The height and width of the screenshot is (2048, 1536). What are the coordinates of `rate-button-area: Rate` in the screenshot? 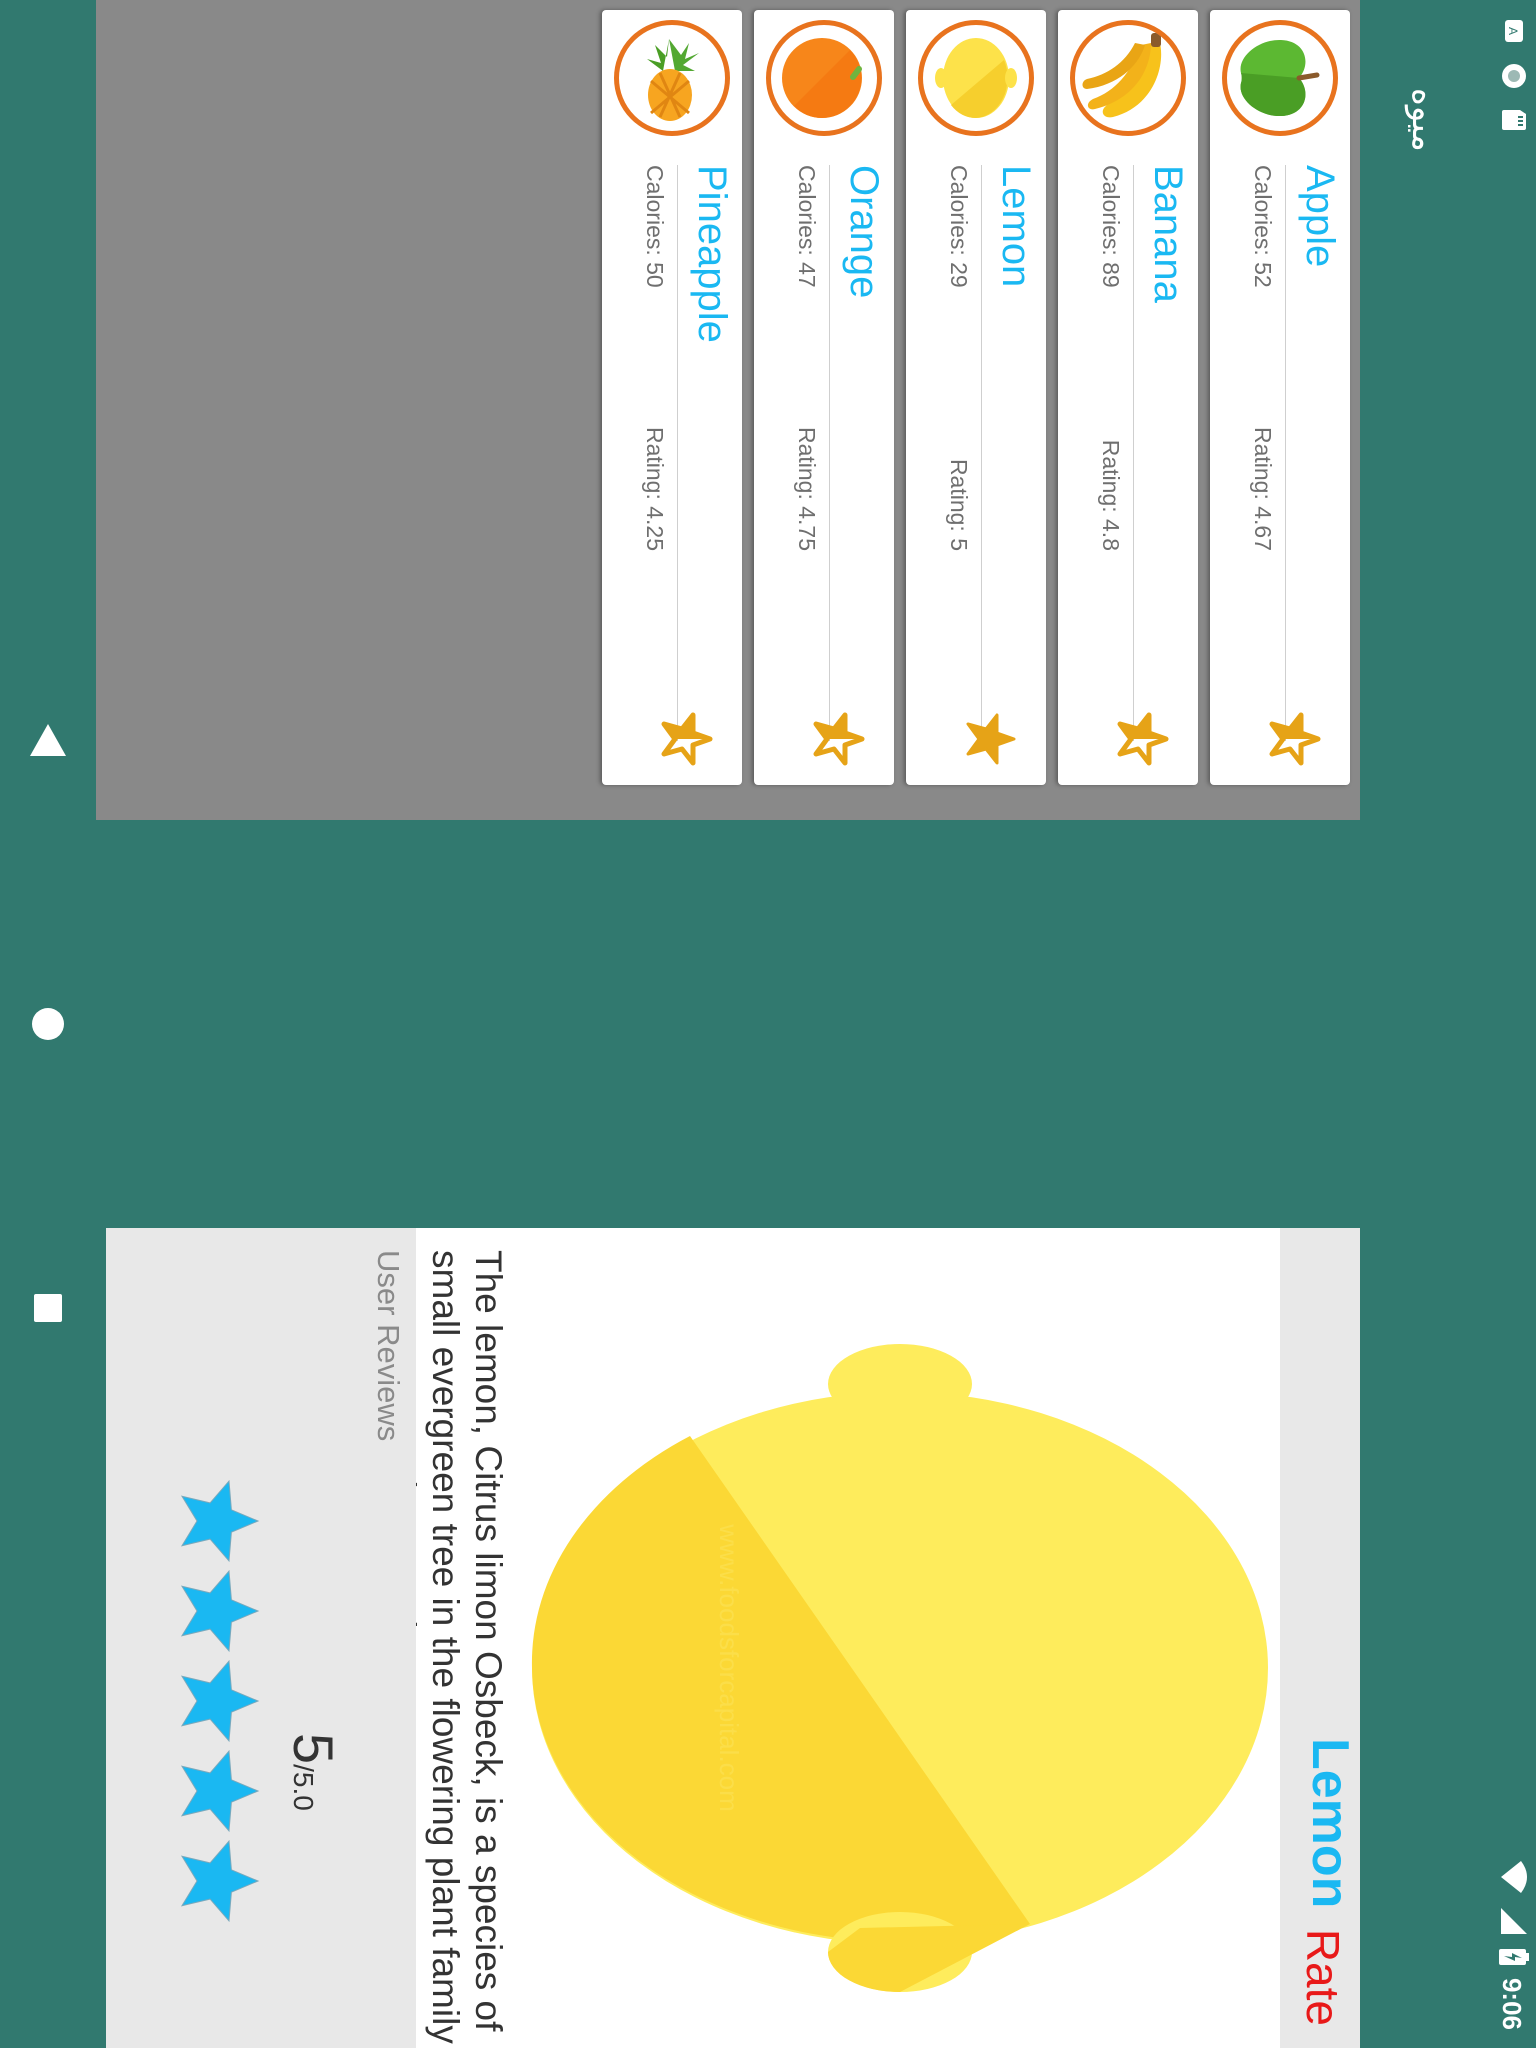 It's located at (1320, 1942).